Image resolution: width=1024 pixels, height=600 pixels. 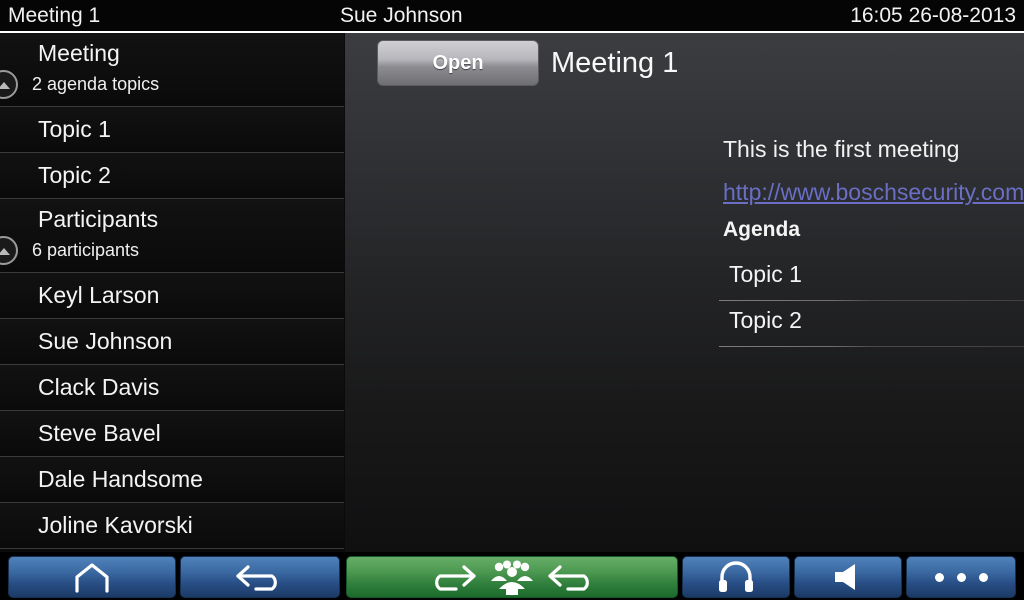 I want to click on sidebar-item-participant-joline-kavorski: Joline Kavorski, so click(x=172, y=526).